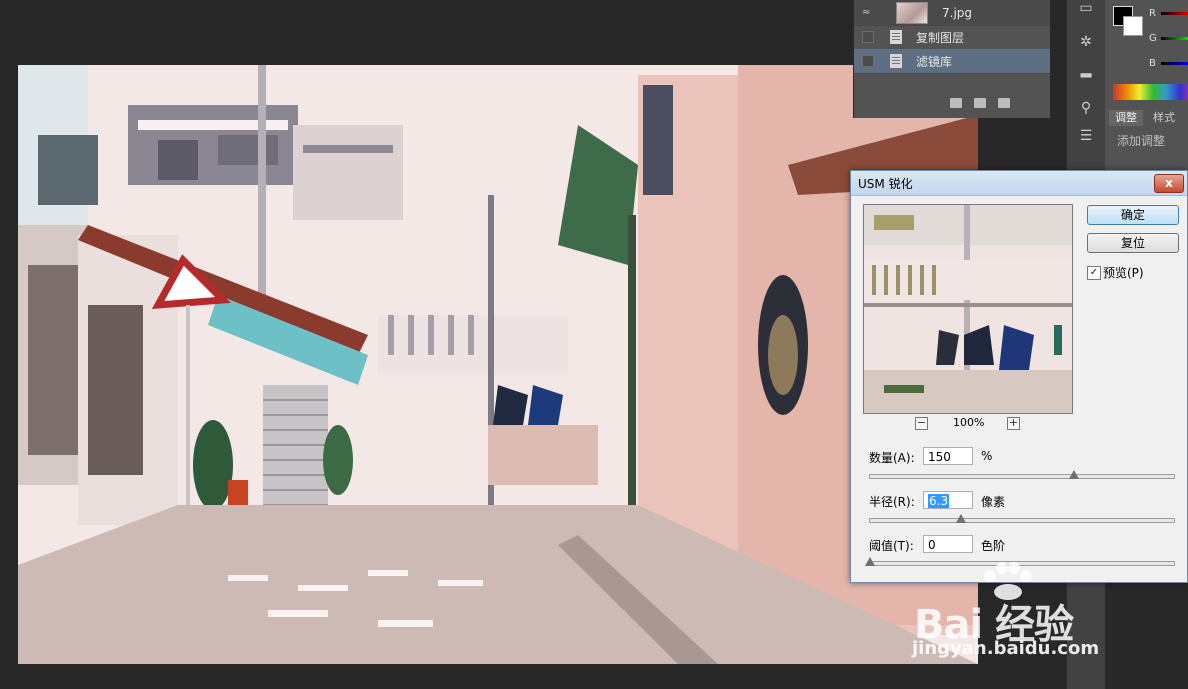 This screenshot has height=689, width=1188. I want to click on radius-slider-track, so click(1022, 518).